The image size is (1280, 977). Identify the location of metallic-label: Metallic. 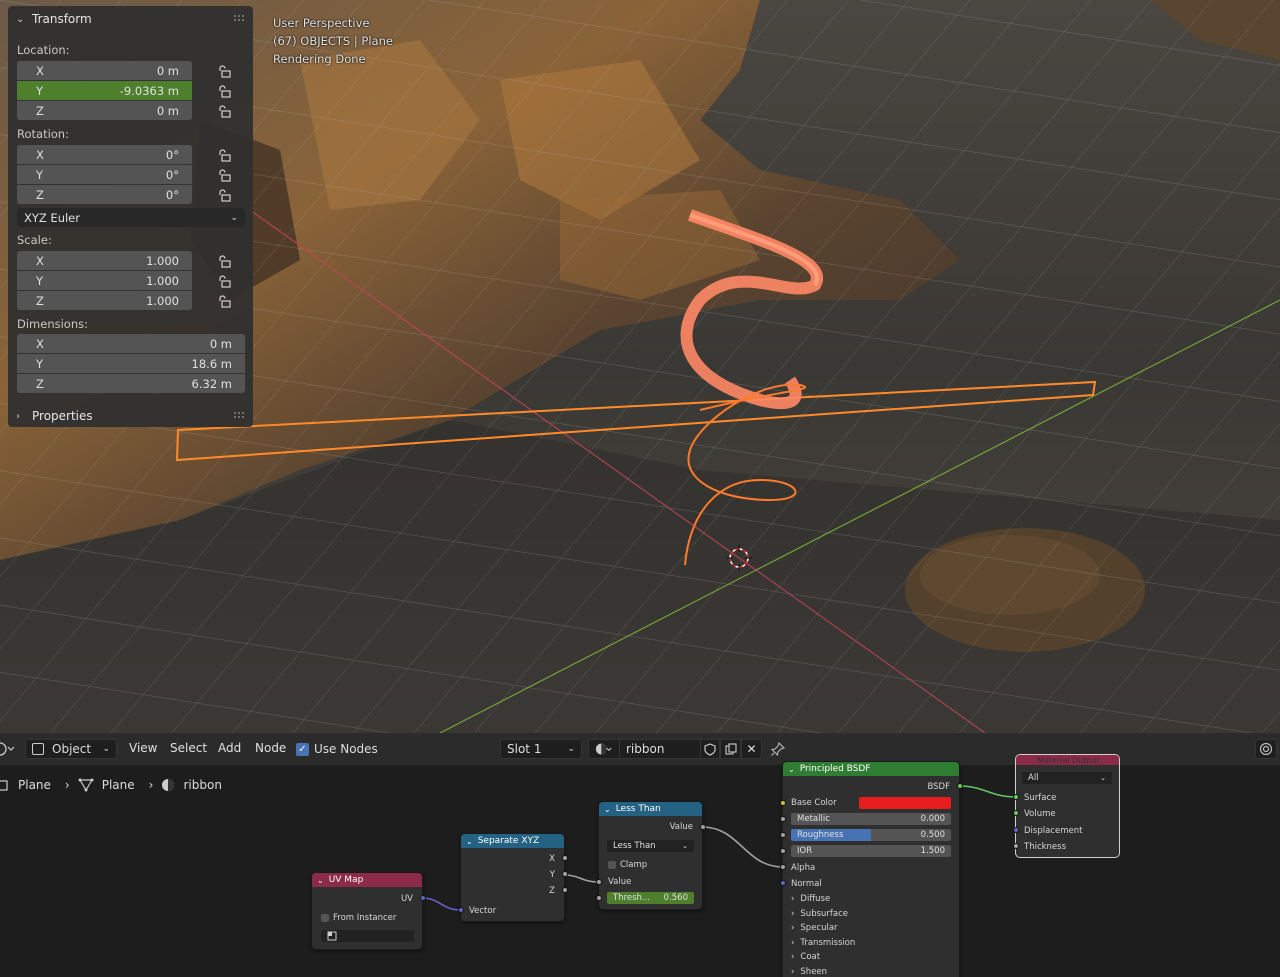
(813, 819).